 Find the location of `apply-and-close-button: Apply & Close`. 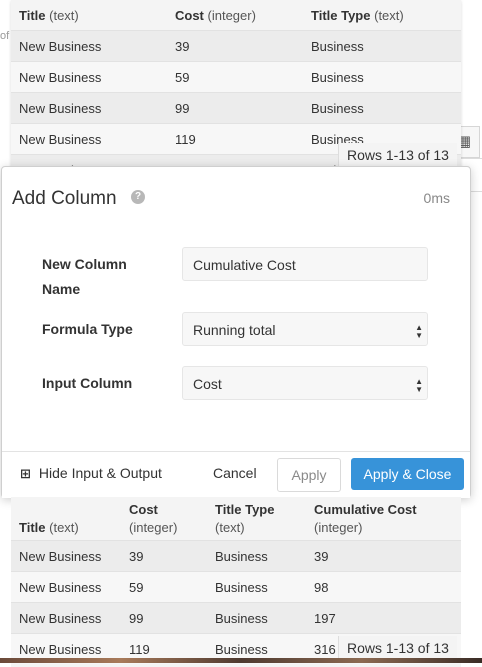

apply-and-close-button: Apply & Close is located at coordinates (407, 474).